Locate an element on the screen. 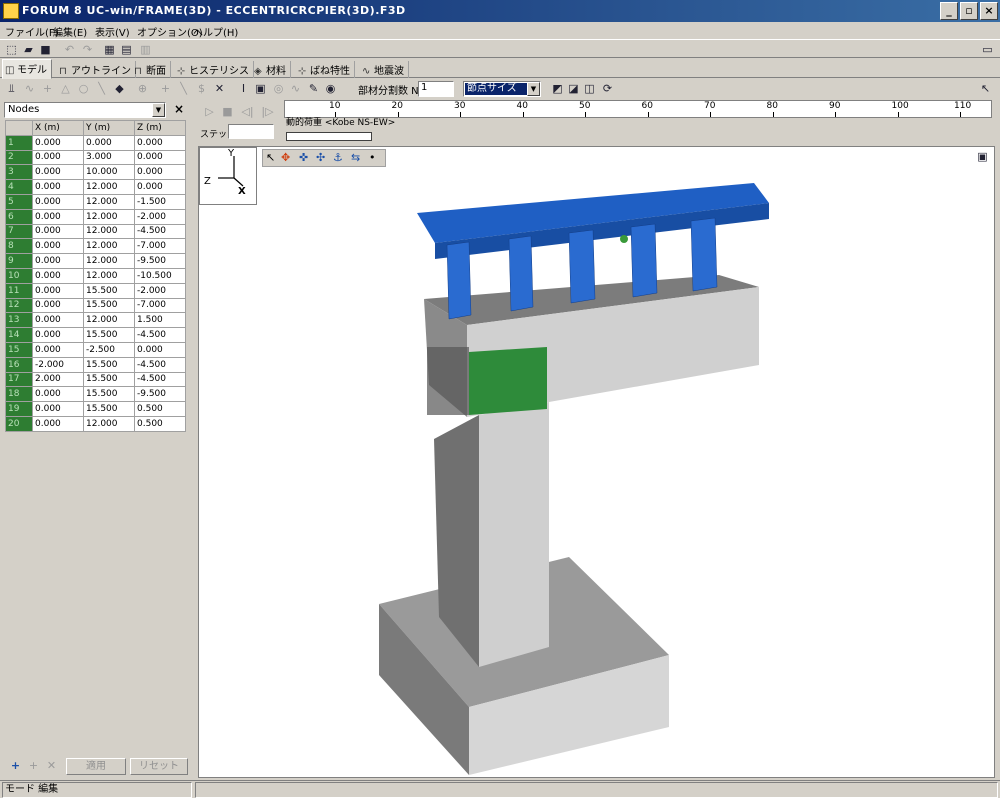  panel-close-button: × is located at coordinates (179, 109).